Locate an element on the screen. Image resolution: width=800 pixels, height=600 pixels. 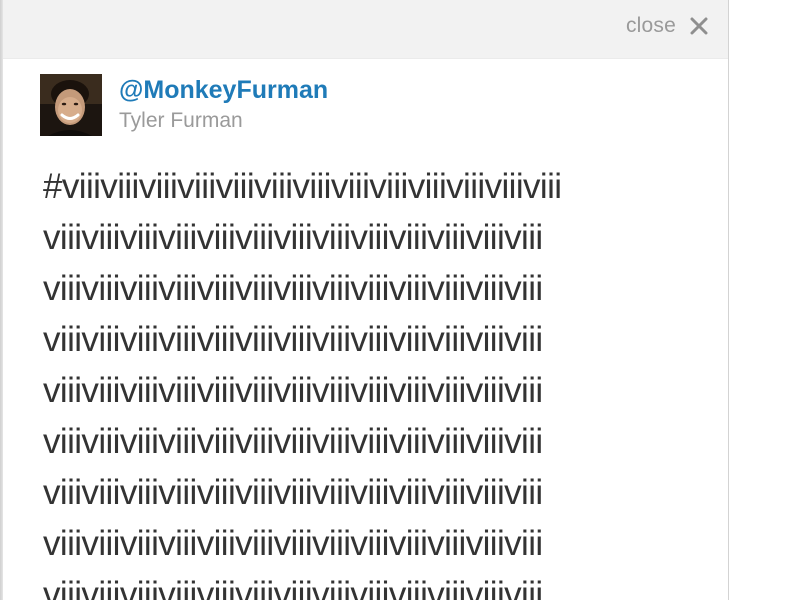
avatar is located at coordinates (71, 105).